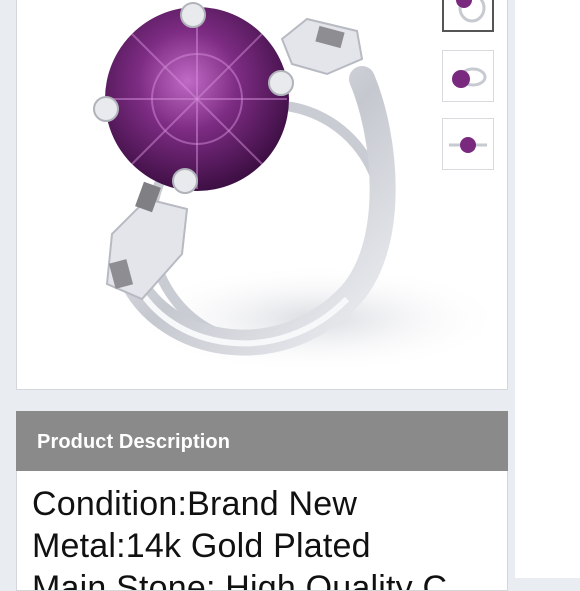 The height and width of the screenshot is (591, 580). I want to click on description-line-main-stone: Main Stone: High Quality C, so click(240, 580).